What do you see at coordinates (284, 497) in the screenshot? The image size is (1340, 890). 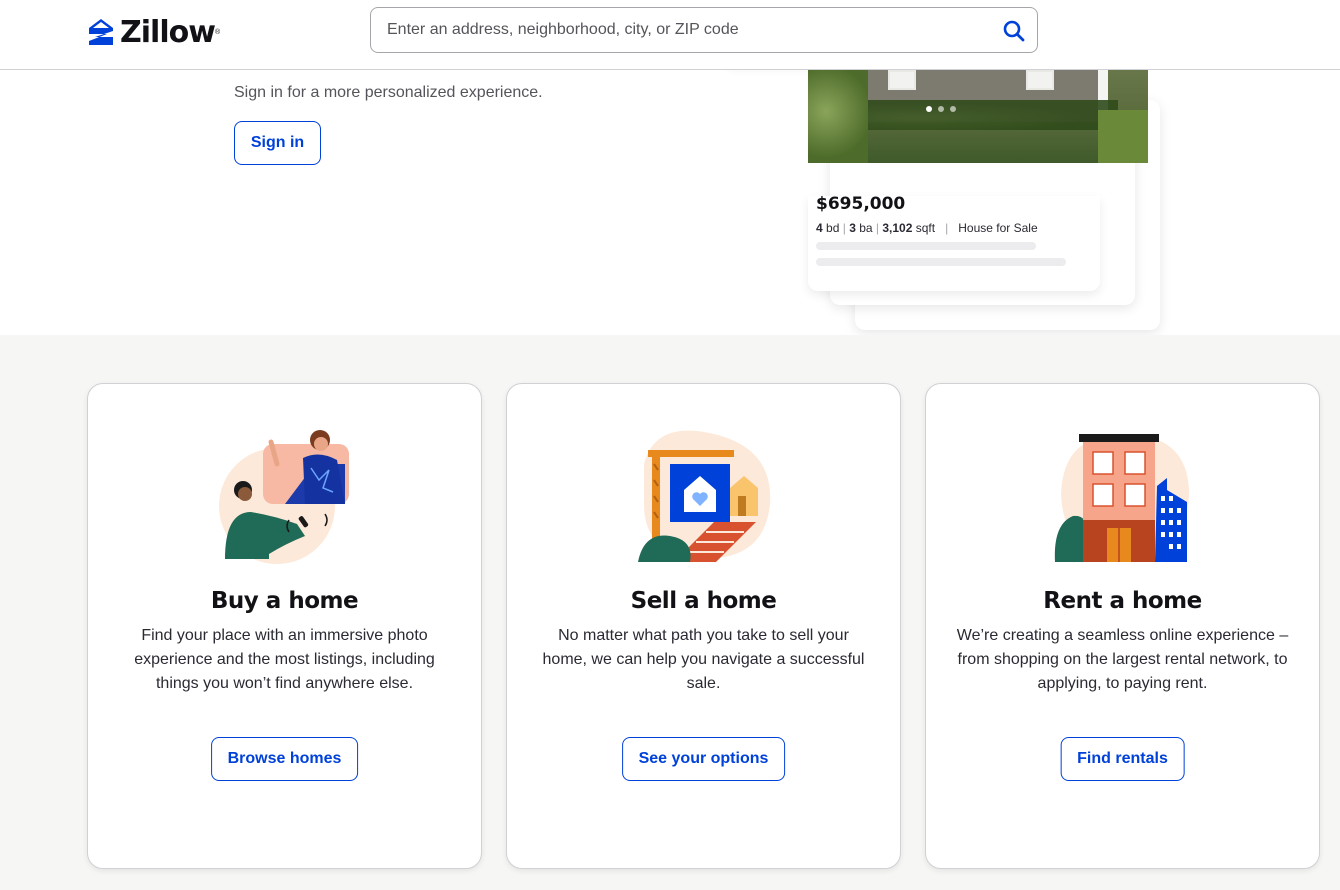 I see `buy-home-illustration` at bounding box center [284, 497].